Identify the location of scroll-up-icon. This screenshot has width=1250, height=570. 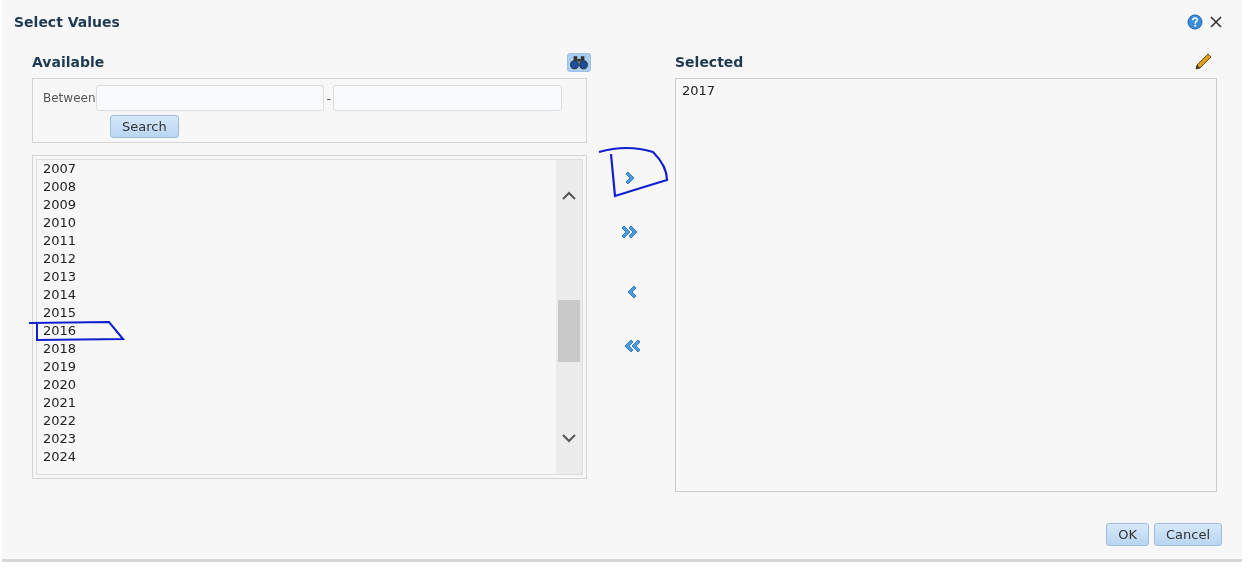
(569, 195).